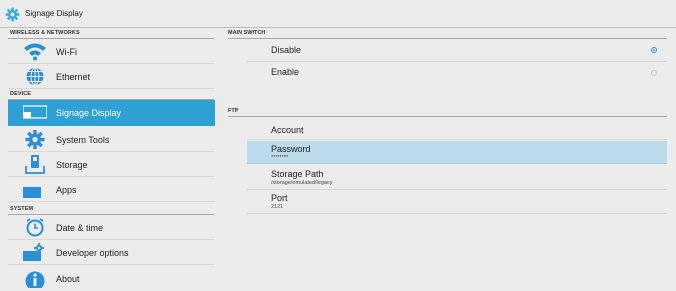 This screenshot has height=291, width=676. I want to click on ftp-storage-path-row: Storage Path /storage/emulated/legacy, so click(457, 178).